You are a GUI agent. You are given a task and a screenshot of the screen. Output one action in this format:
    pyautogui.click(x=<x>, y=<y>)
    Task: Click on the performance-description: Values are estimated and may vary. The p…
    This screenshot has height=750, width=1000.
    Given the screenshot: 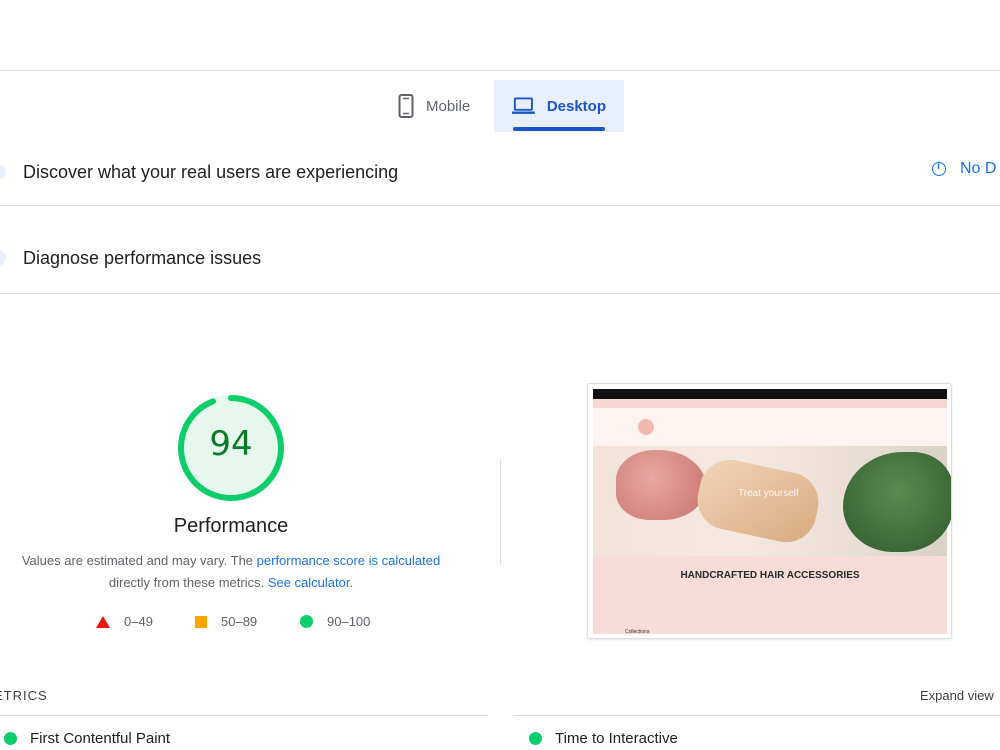 What is the action you would take?
    pyautogui.click(x=231, y=572)
    